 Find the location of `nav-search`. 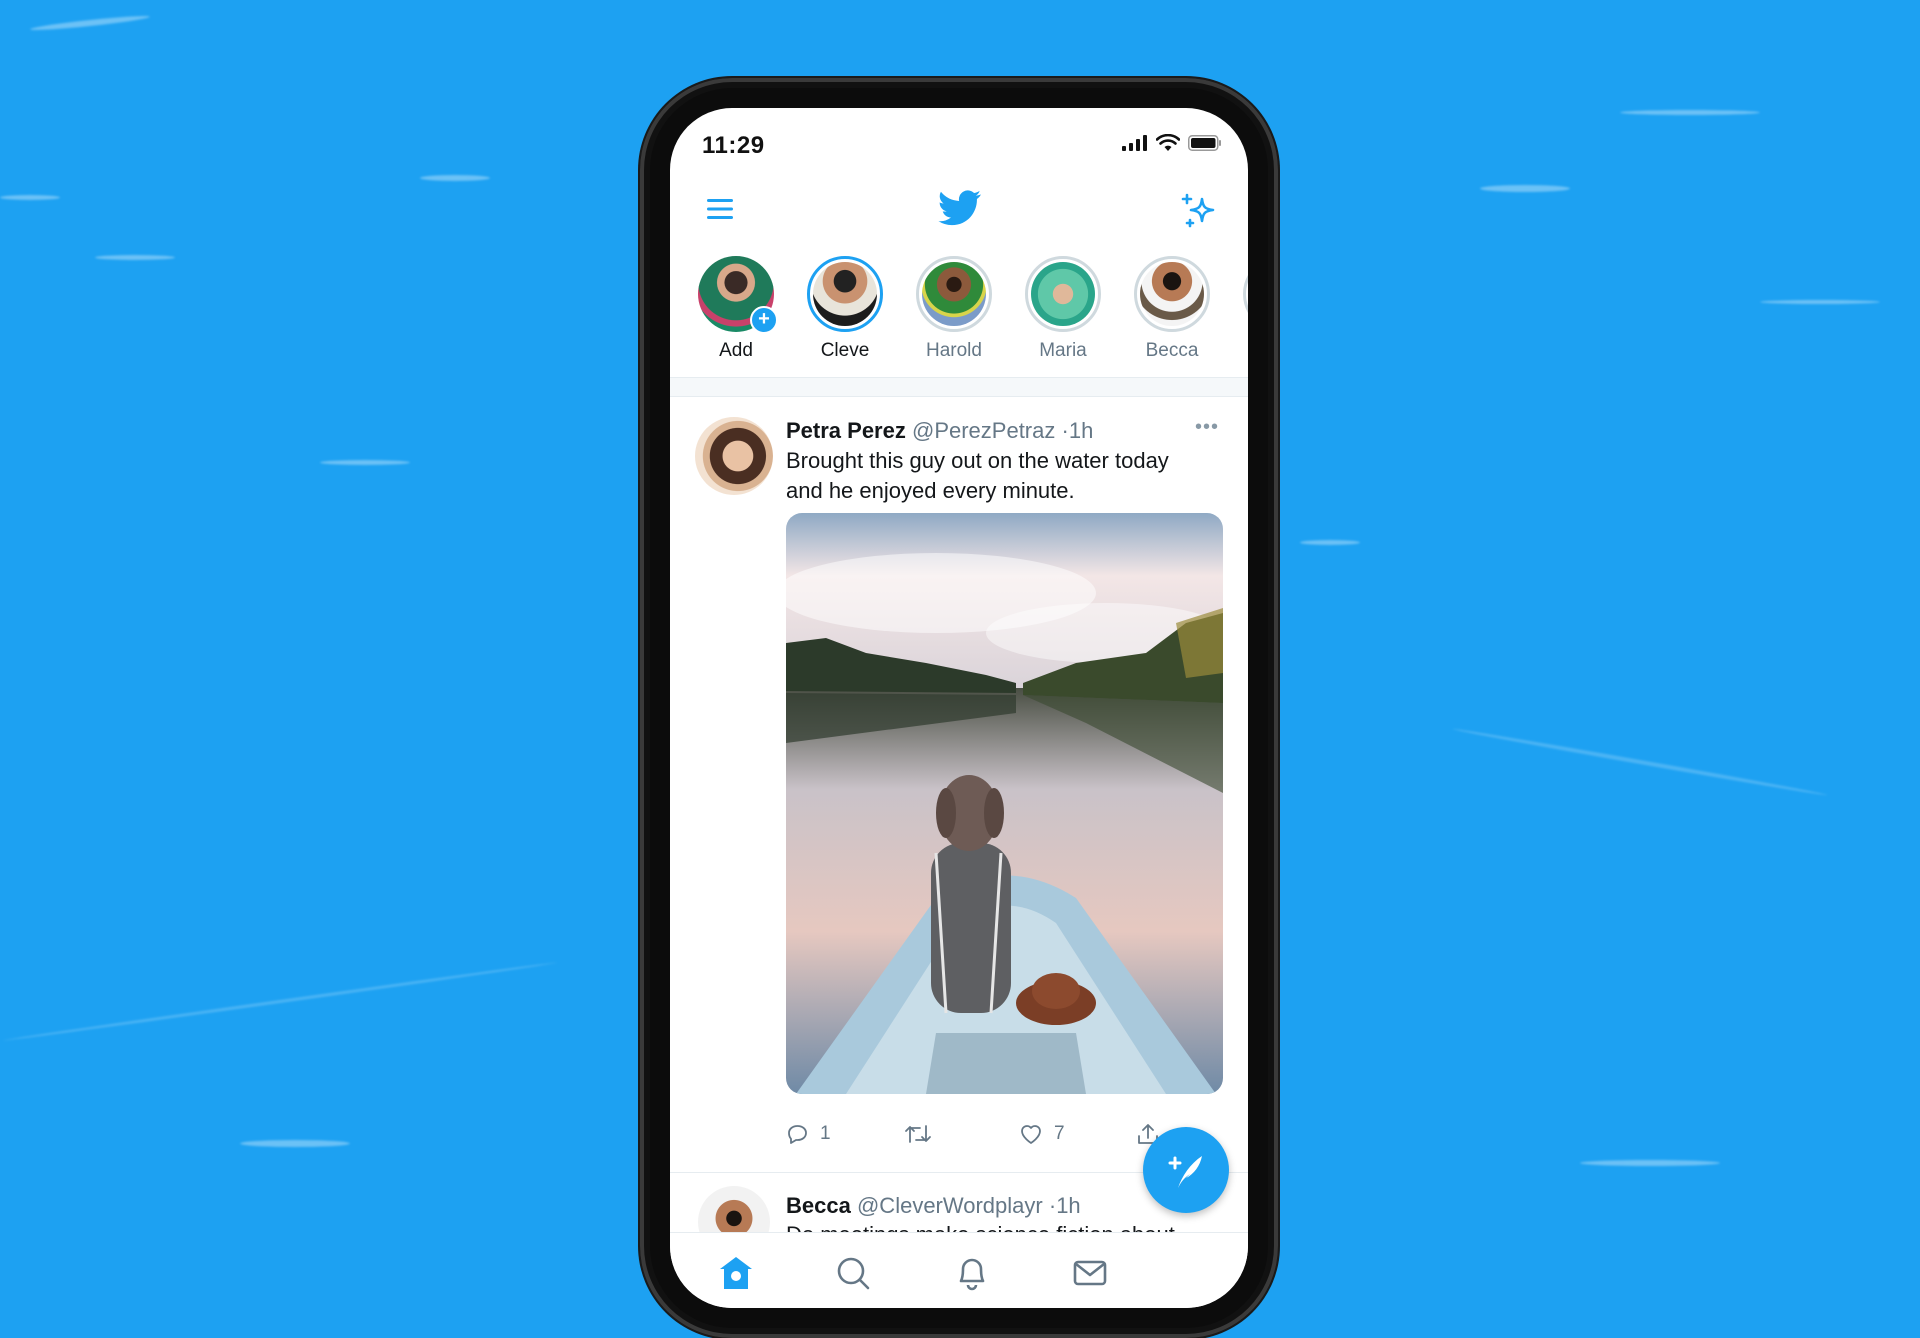

nav-search is located at coordinates (853, 1273).